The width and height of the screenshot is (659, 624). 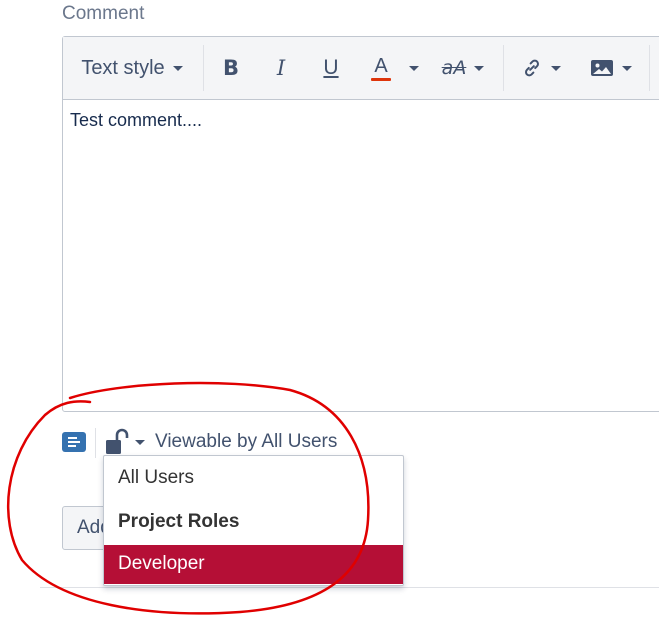 I want to click on wiki-renderer-icon, so click(x=74, y=442).